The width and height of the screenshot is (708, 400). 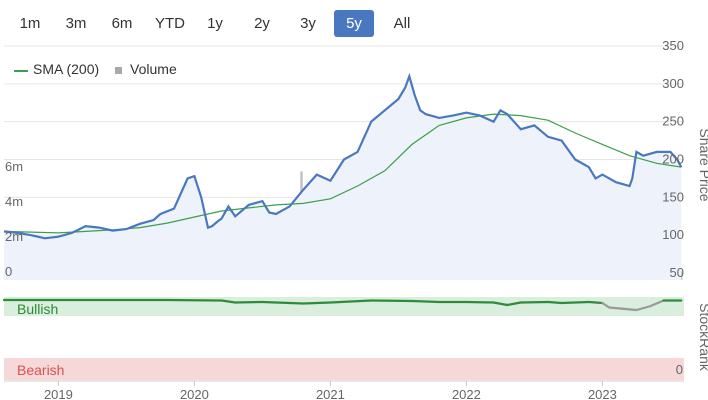 I want to click on price-tick-label: 100, so click(x=673, y=234).